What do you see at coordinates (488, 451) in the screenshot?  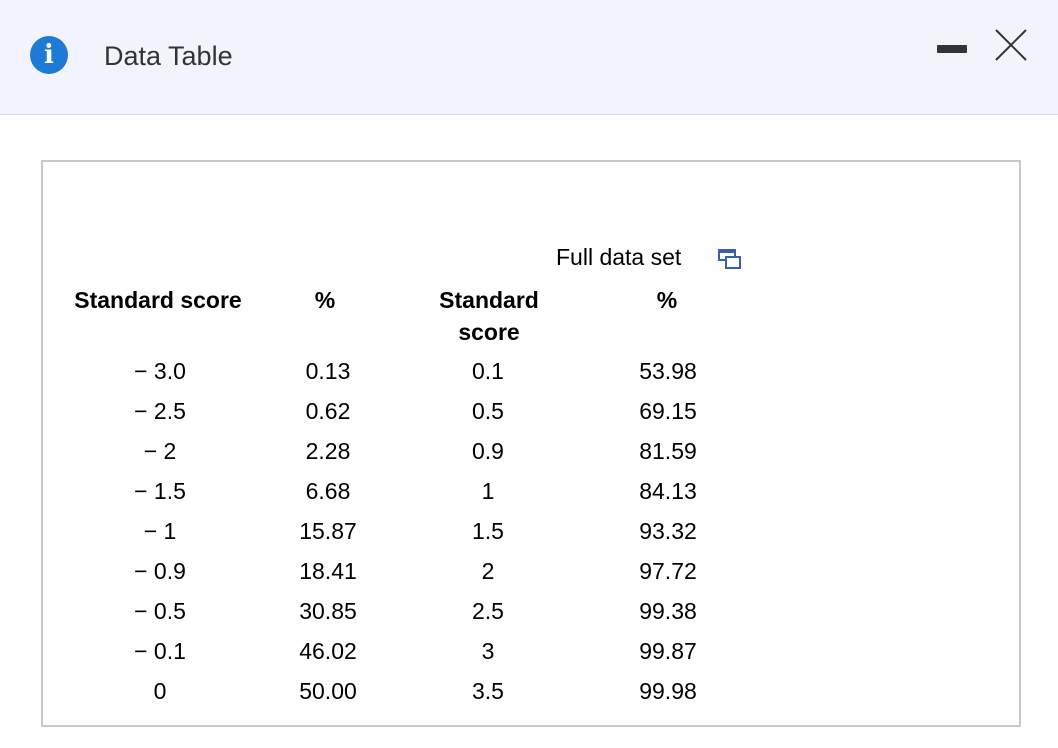 I see `right-score-cell: 0.9` at bounding box center [488, 451].